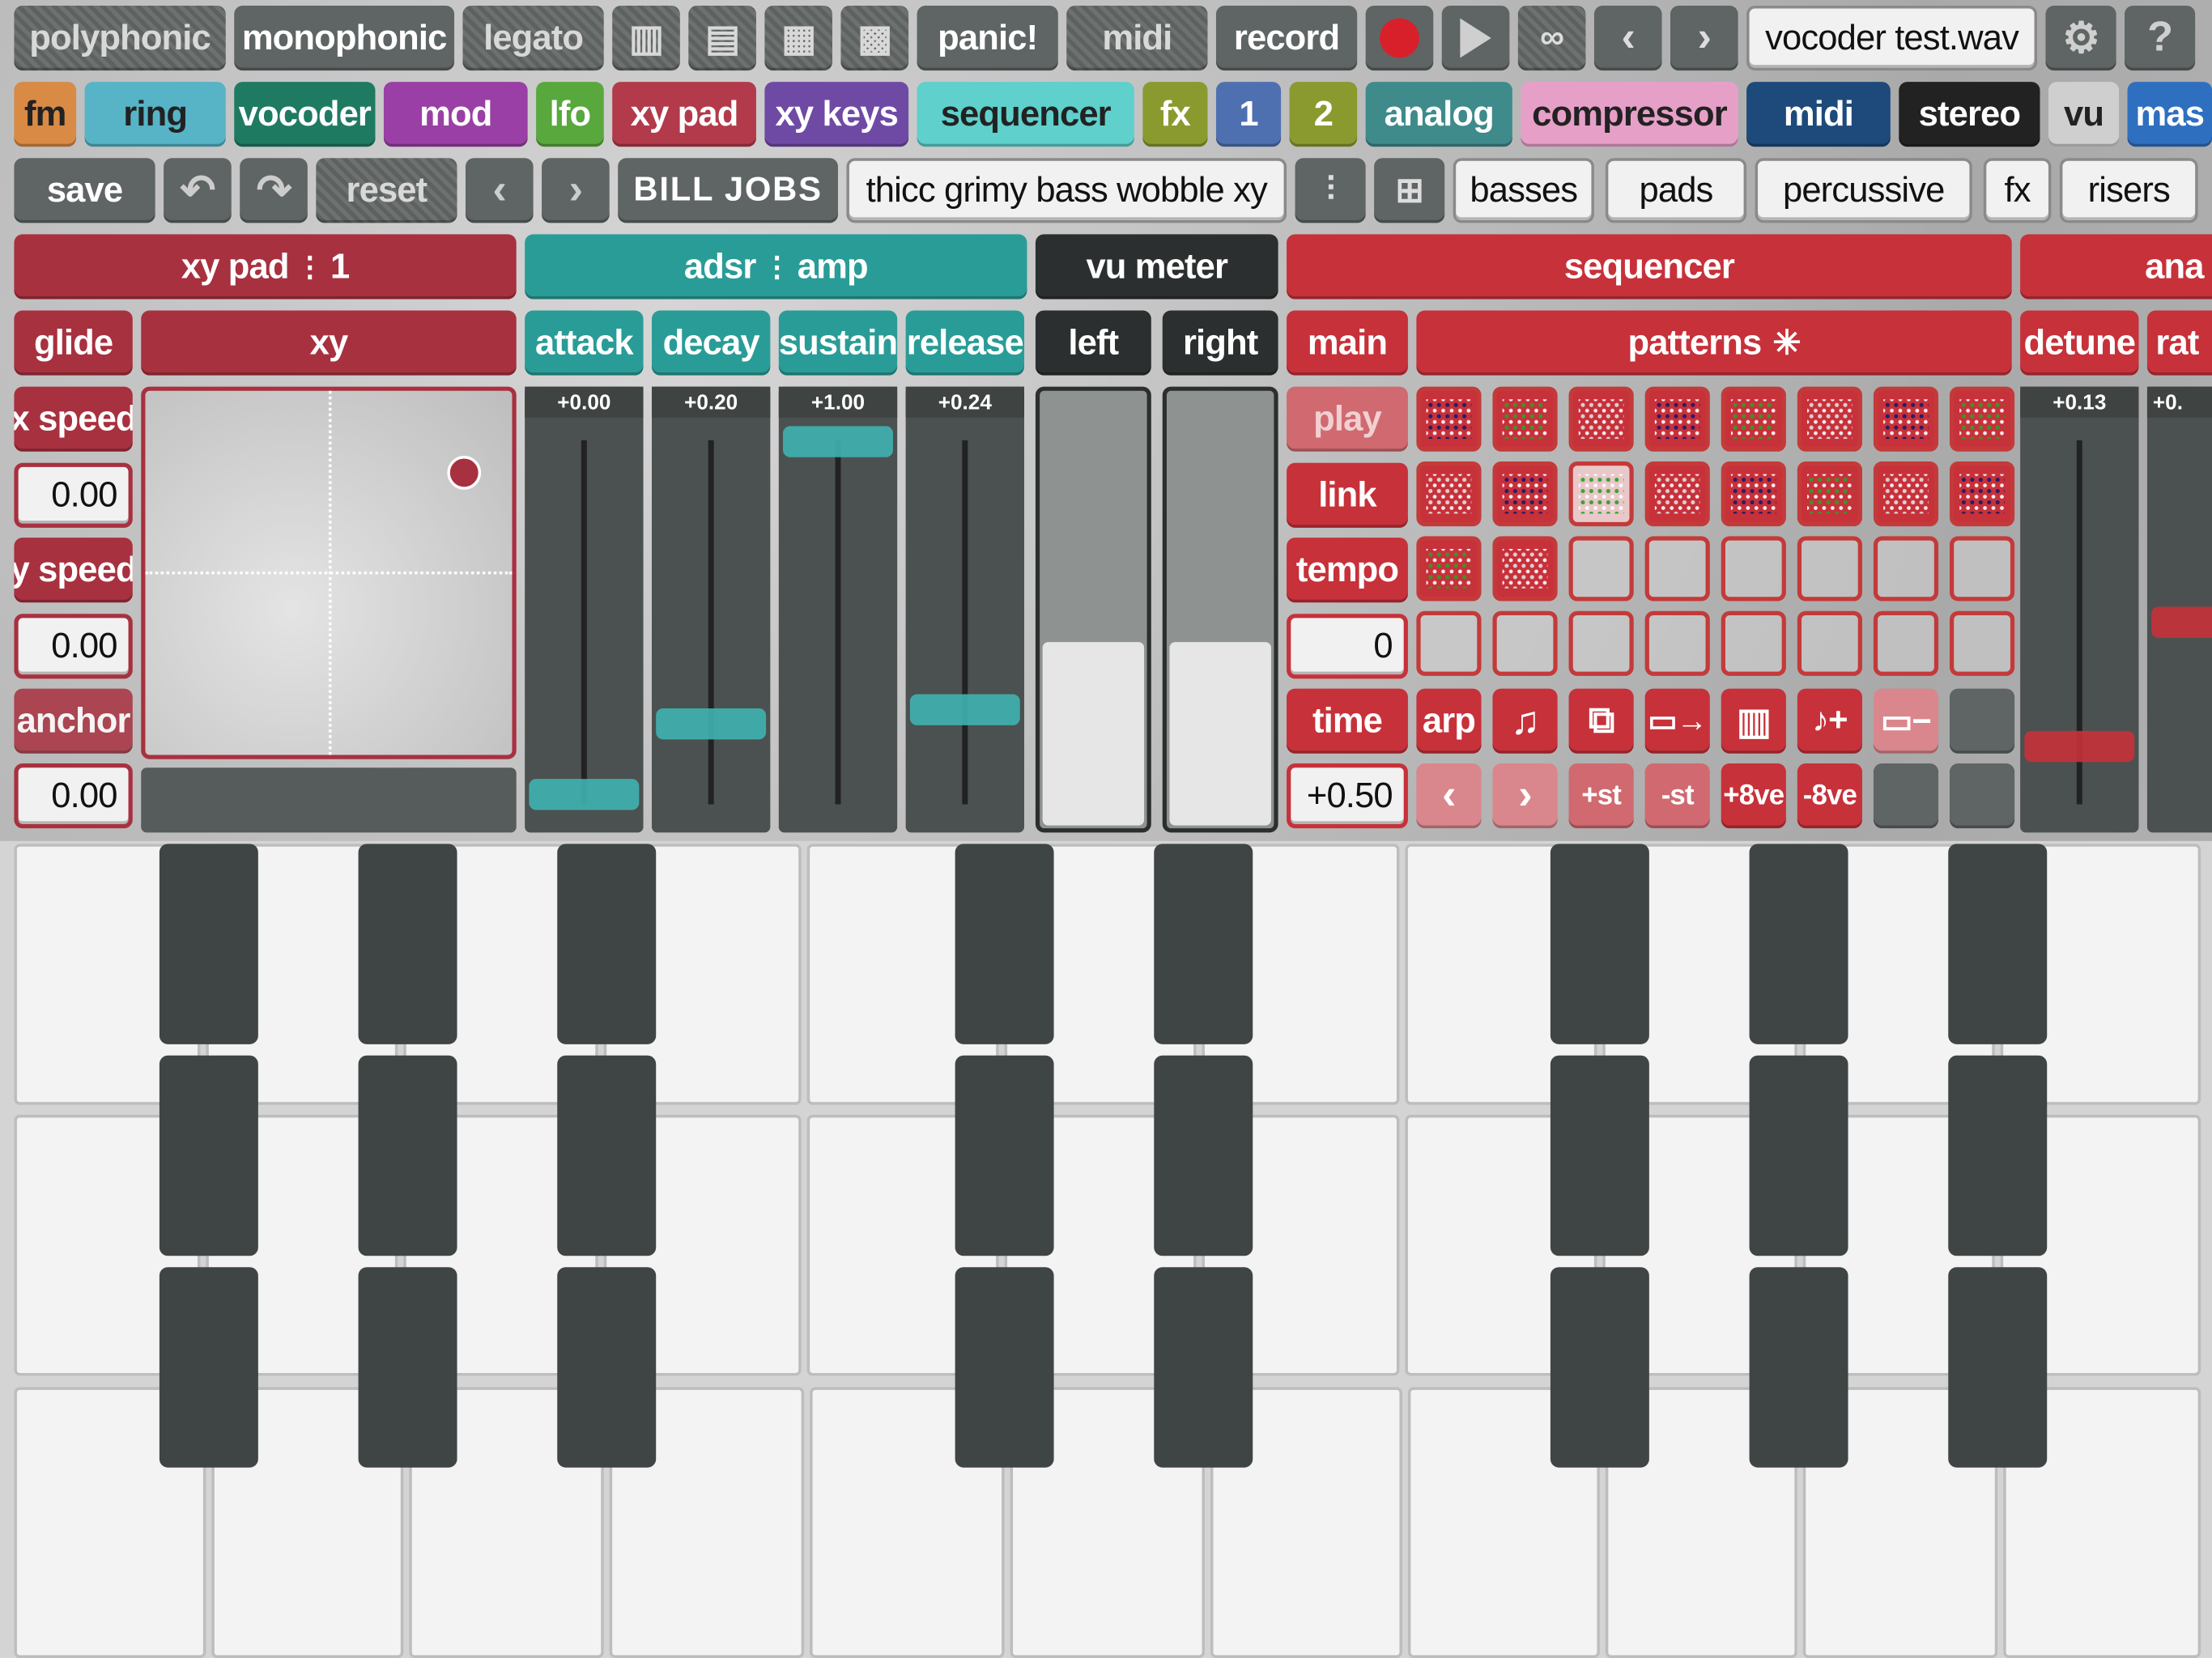 Image resolution: width=2212 pixels, height=1658 pixels. Describe the element at coordinates (500, 190) in the screenshot. I see `preset-prev-icon: ‹` at that location.